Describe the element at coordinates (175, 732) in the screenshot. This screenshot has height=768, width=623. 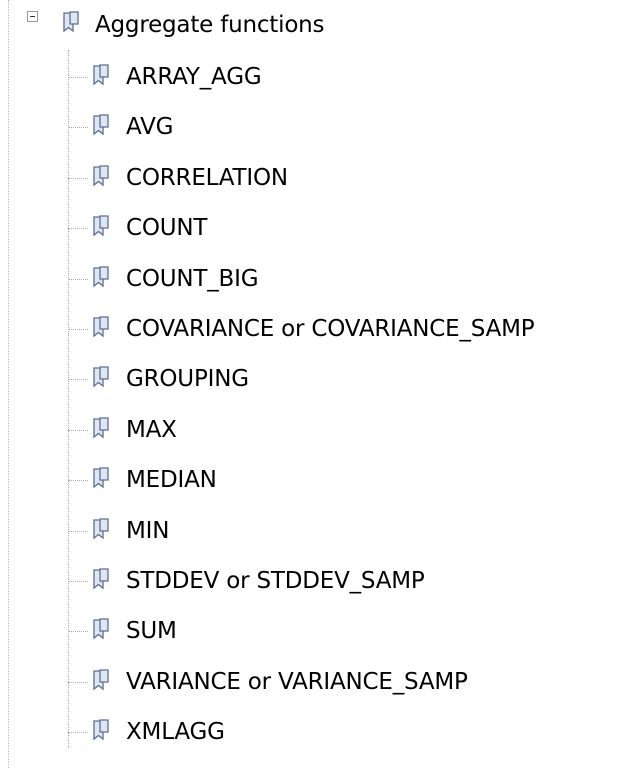
I see `tree-node-label: XMLAGG` at that location.